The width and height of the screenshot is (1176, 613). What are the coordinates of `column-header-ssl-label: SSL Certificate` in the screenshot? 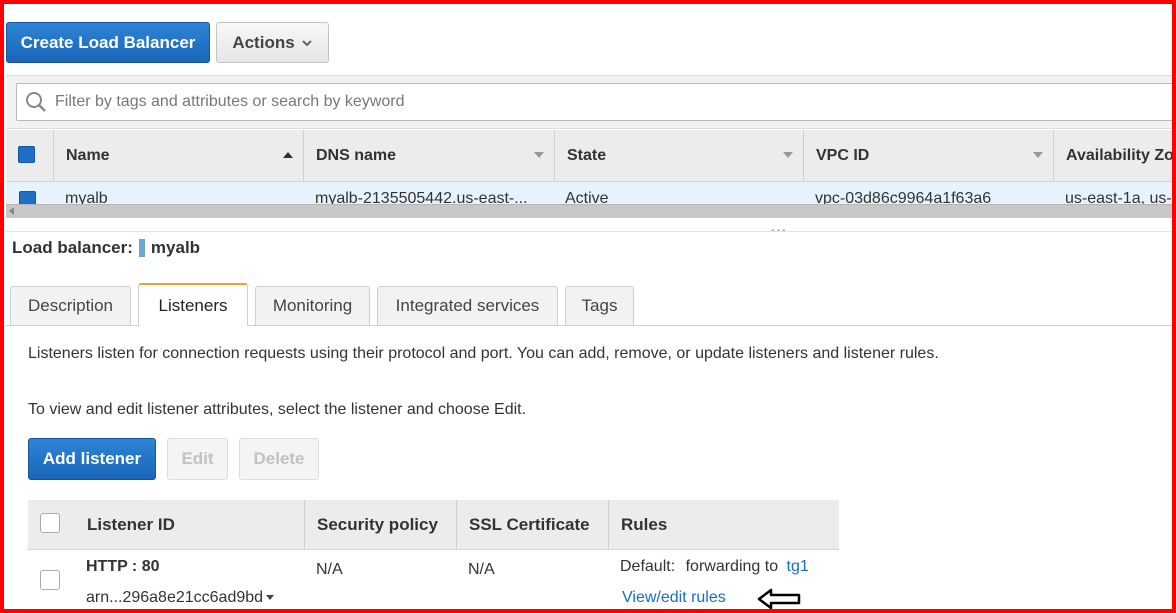 It's located at (529, 524).